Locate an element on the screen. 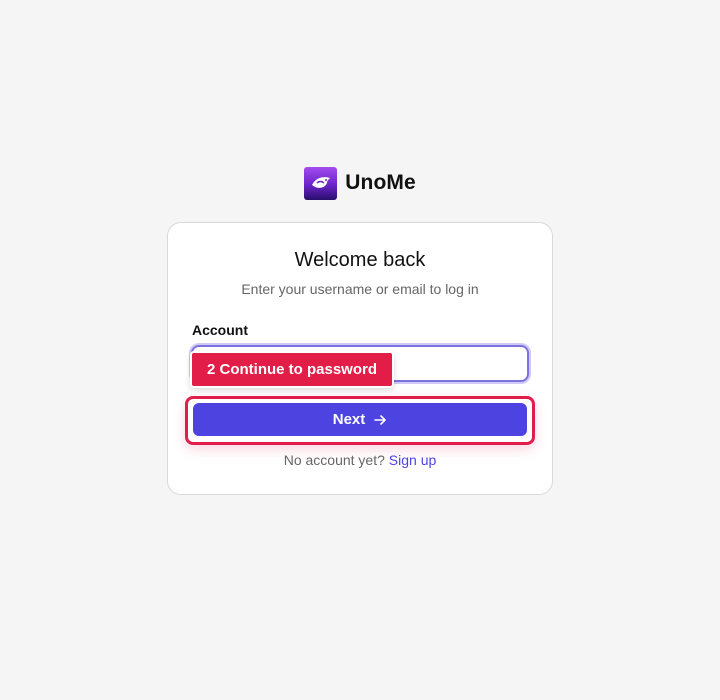 This screenshot has height=700, width=720. step-annotation-label: 2 Continue to password is located at coordinates (292, 369).